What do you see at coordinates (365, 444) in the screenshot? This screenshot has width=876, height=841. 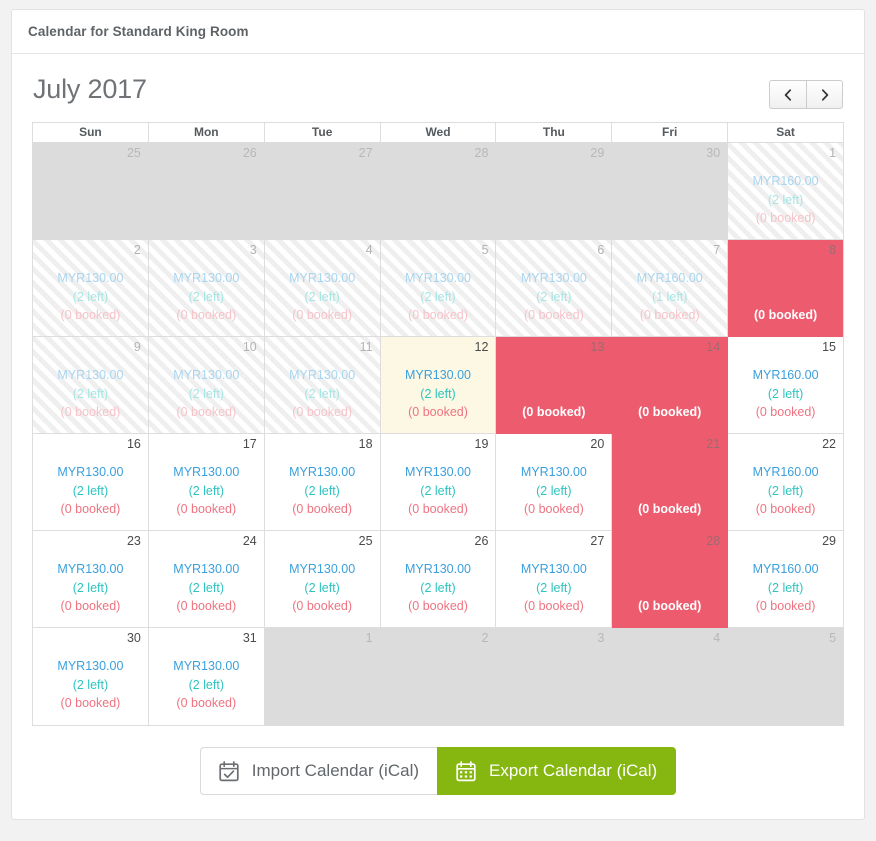 I see `day-number: 18` at bounding box center [365, 444].